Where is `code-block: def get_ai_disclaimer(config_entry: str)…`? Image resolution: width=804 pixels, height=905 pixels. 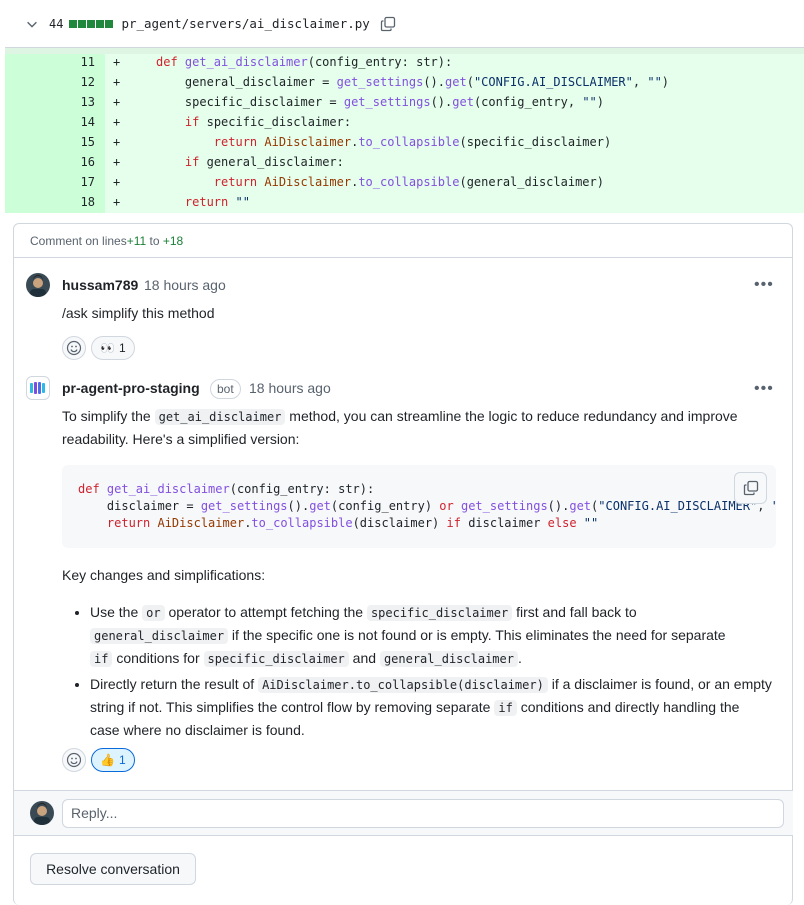 code-block: def get_ai_disclaimer(config_entry: str)… is located at coordinates (419, 506).